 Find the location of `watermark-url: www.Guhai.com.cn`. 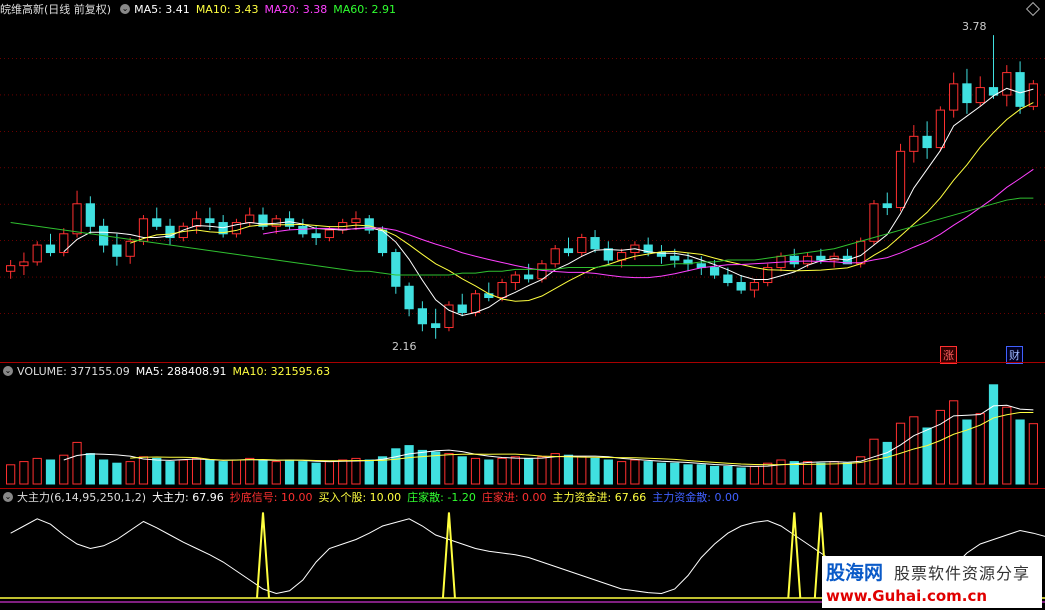

watermark-url: www.Guhai.com.cn is located at coordinates (907, 596).